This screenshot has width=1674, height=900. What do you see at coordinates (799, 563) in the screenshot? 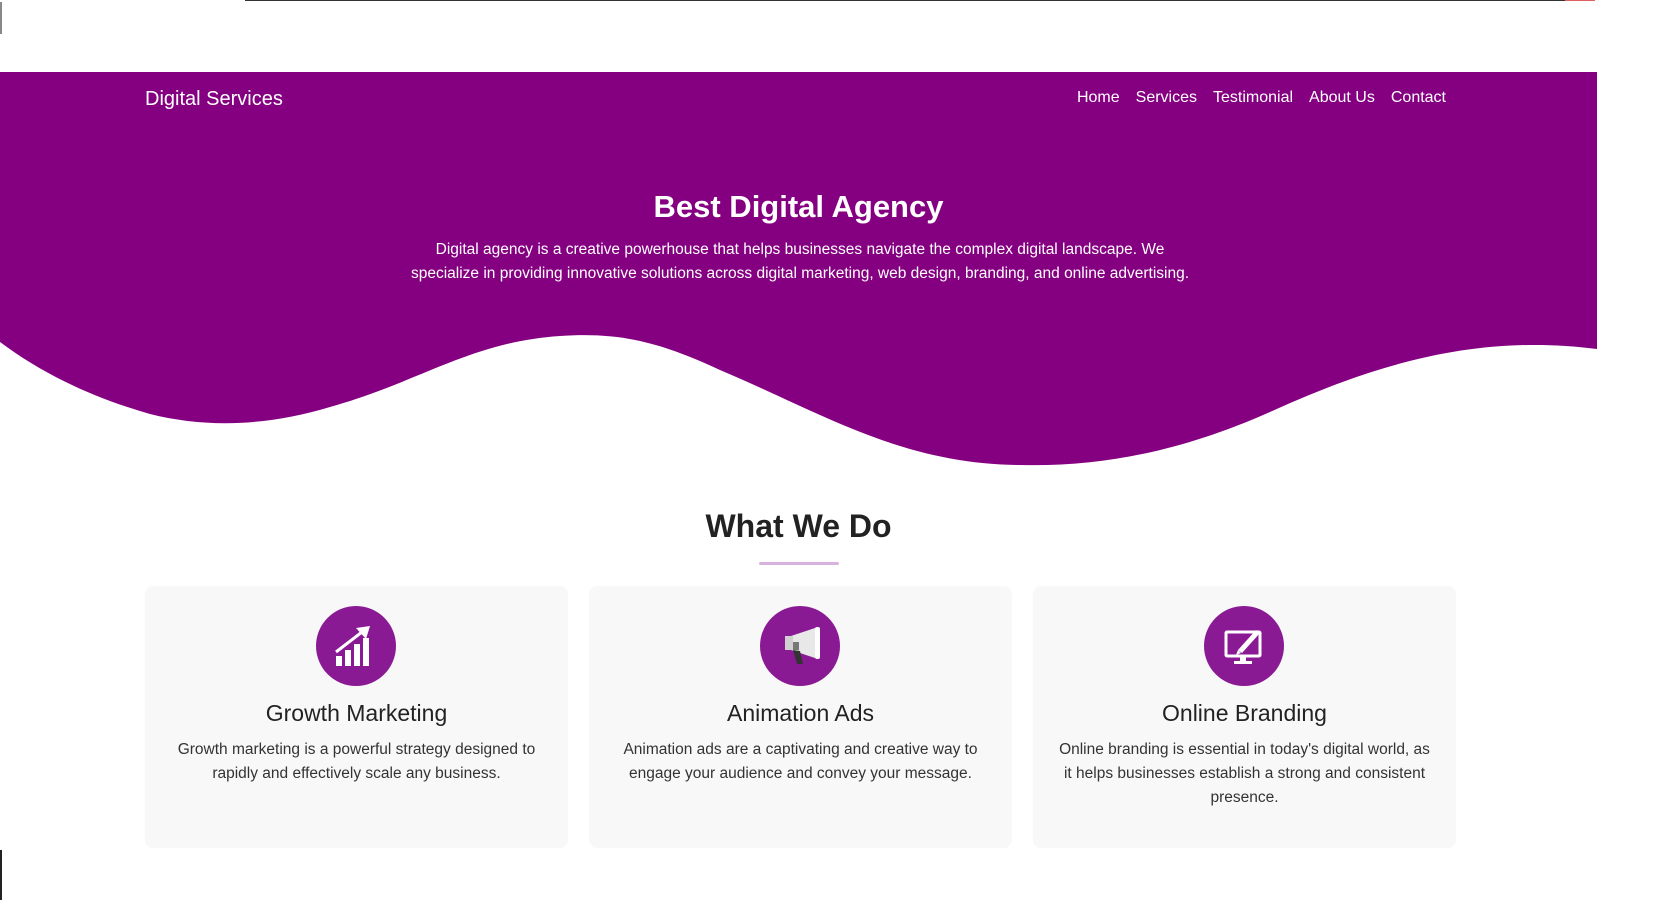
I see `section-title-underline` at bounding box center [799, 563].